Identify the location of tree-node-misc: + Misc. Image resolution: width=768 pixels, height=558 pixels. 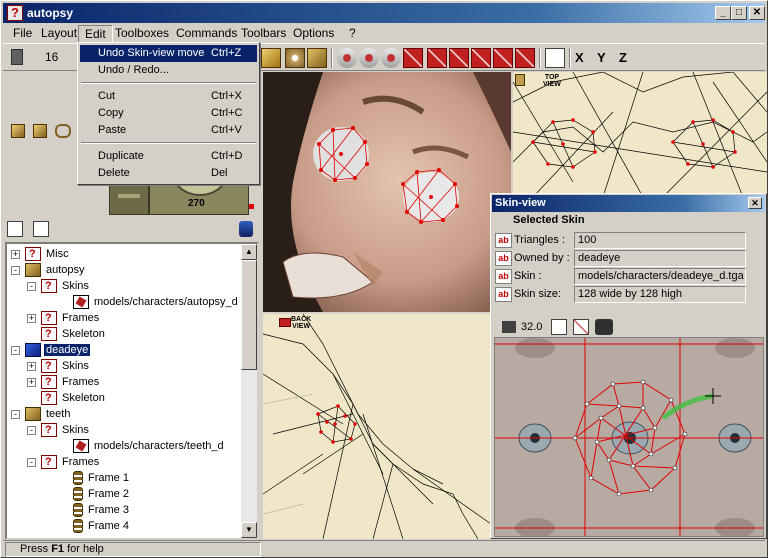
(41, 254).